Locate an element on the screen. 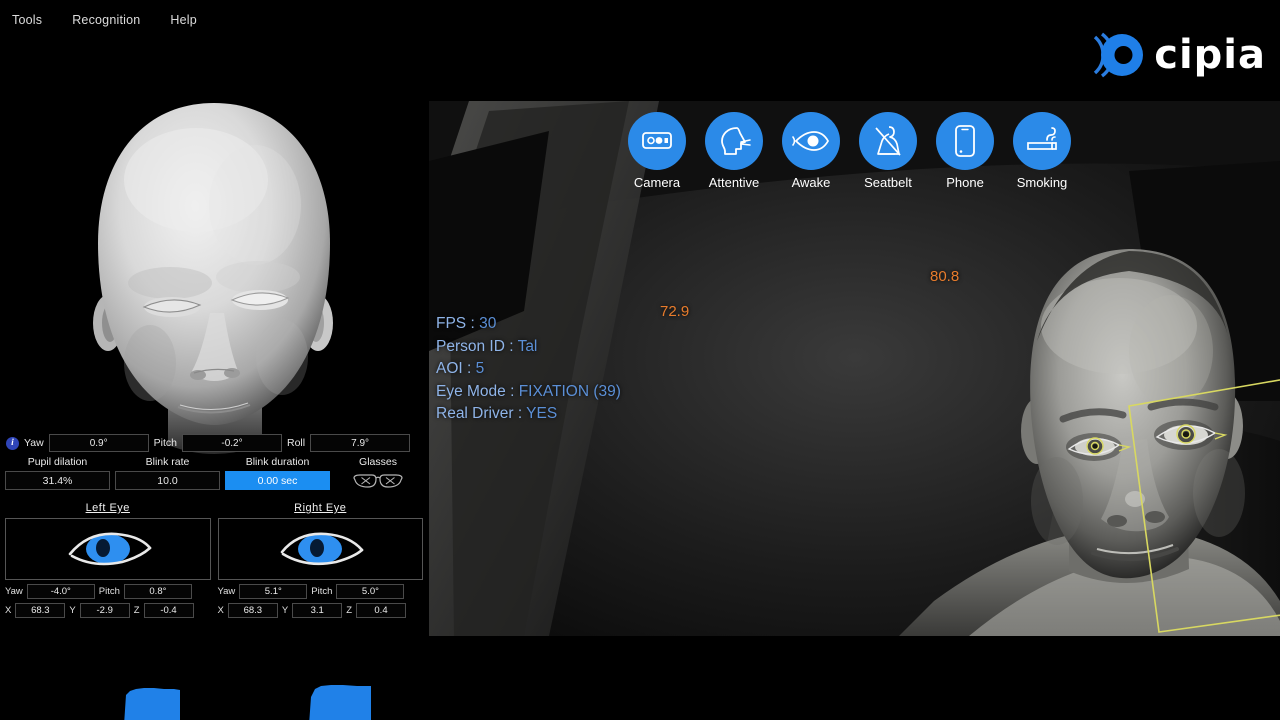  awake-eye-icon is located at coordinates (811, 141).